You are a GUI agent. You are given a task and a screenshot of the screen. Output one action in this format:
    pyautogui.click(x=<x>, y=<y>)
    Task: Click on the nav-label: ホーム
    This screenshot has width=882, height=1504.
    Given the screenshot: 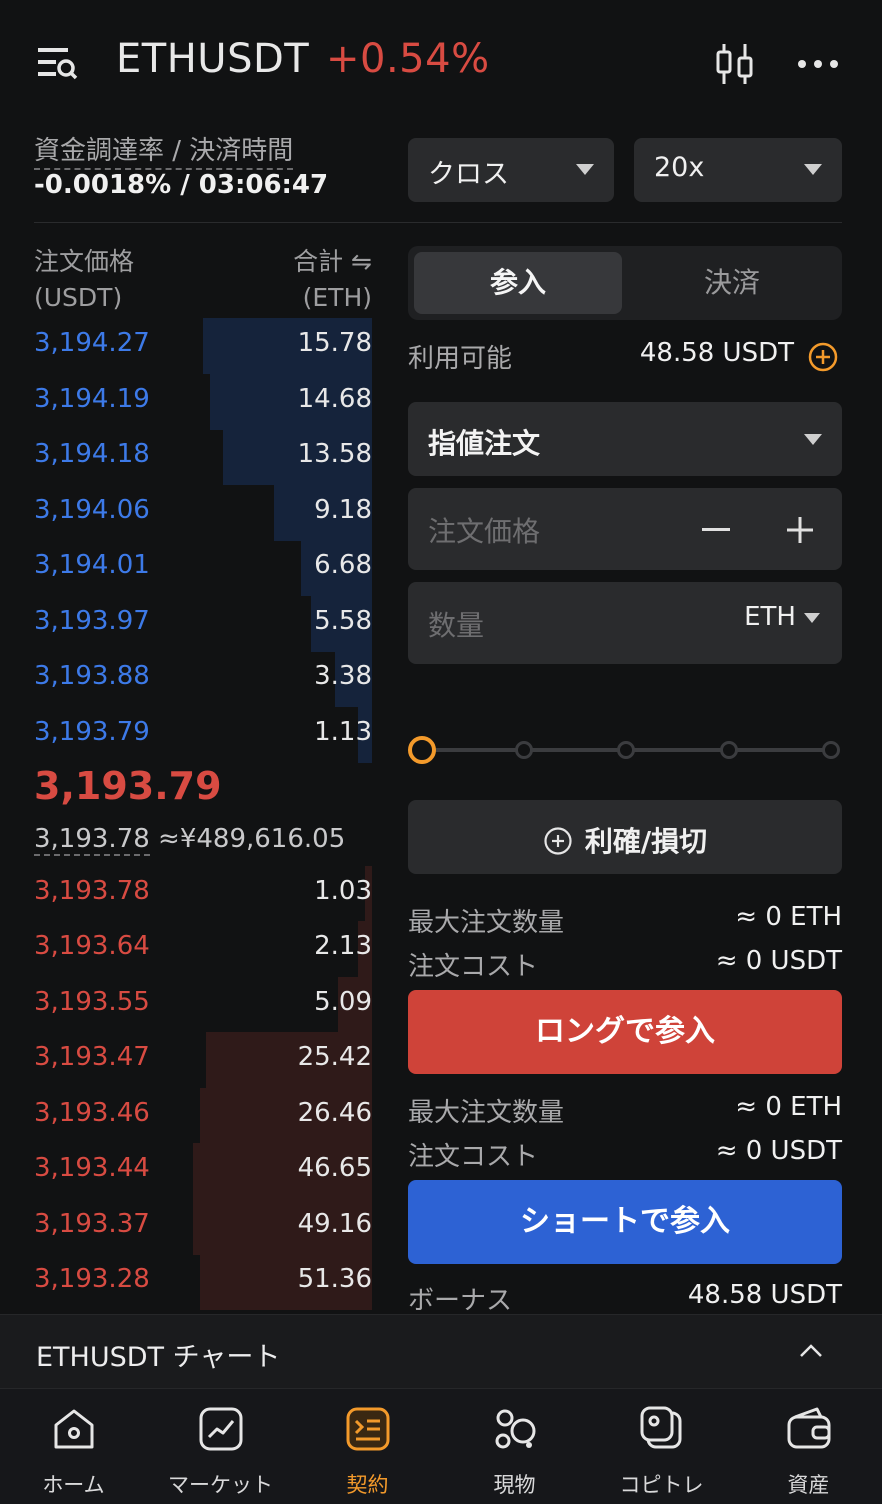 What is the action you would take?
    pyautogui.click(x=73, y=1485)
    